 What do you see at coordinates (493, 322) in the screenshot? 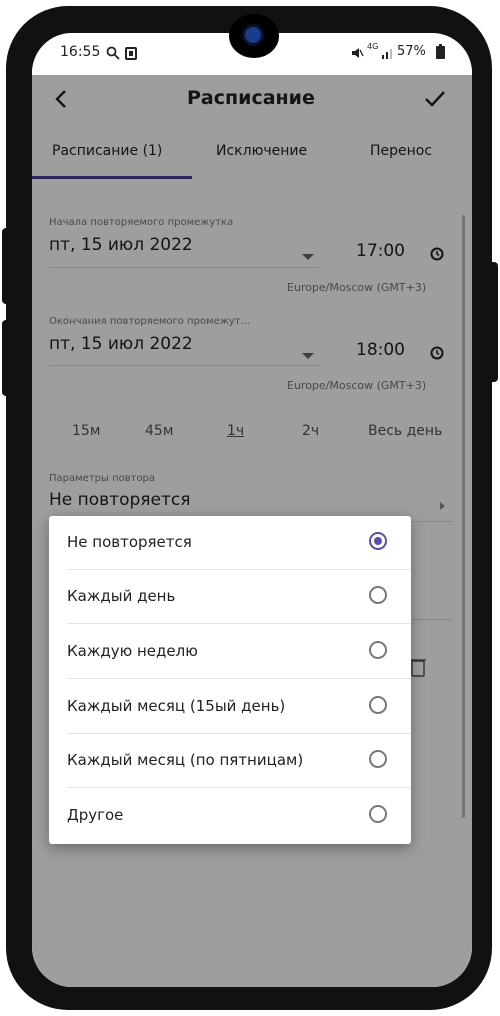
I see `power-button` at bounding box center [493, 322].